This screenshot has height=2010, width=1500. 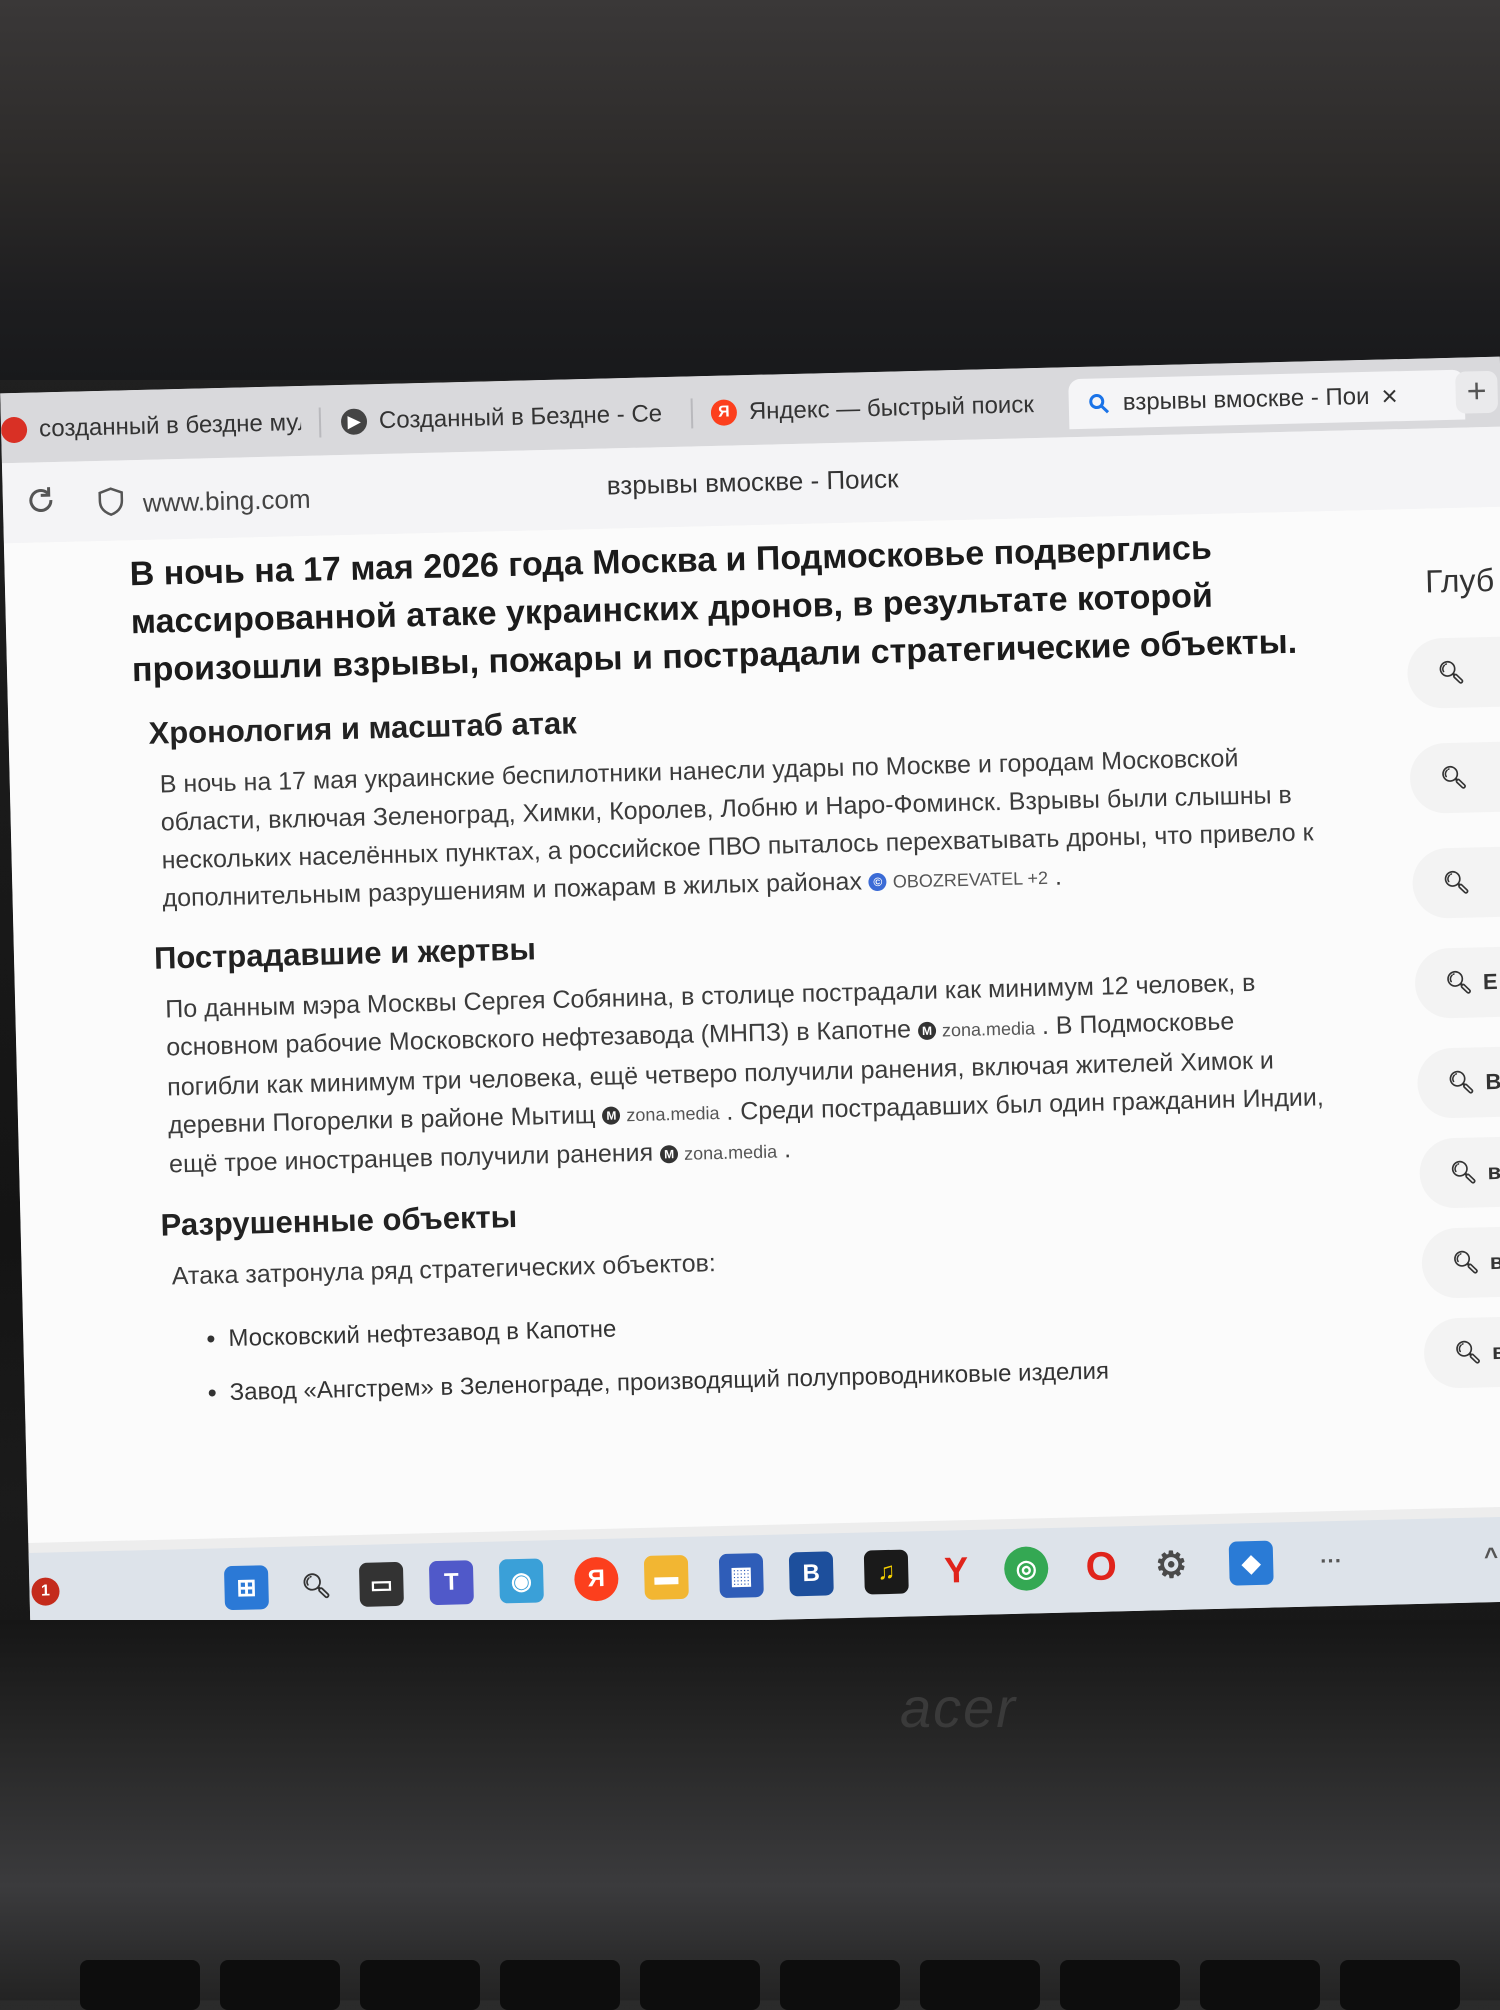 I want to click on chrome-icon: ◎, so click(x=1026, y=1569).